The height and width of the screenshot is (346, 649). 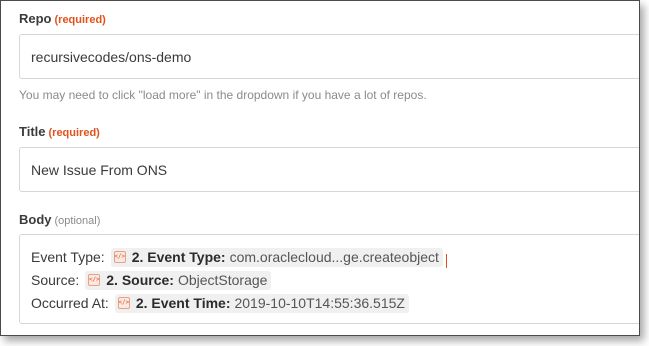 What do you see at coordinates (35, 18) in the screenshot?
I see `repo-label-text: Repo` at bounding box center [35, 18].